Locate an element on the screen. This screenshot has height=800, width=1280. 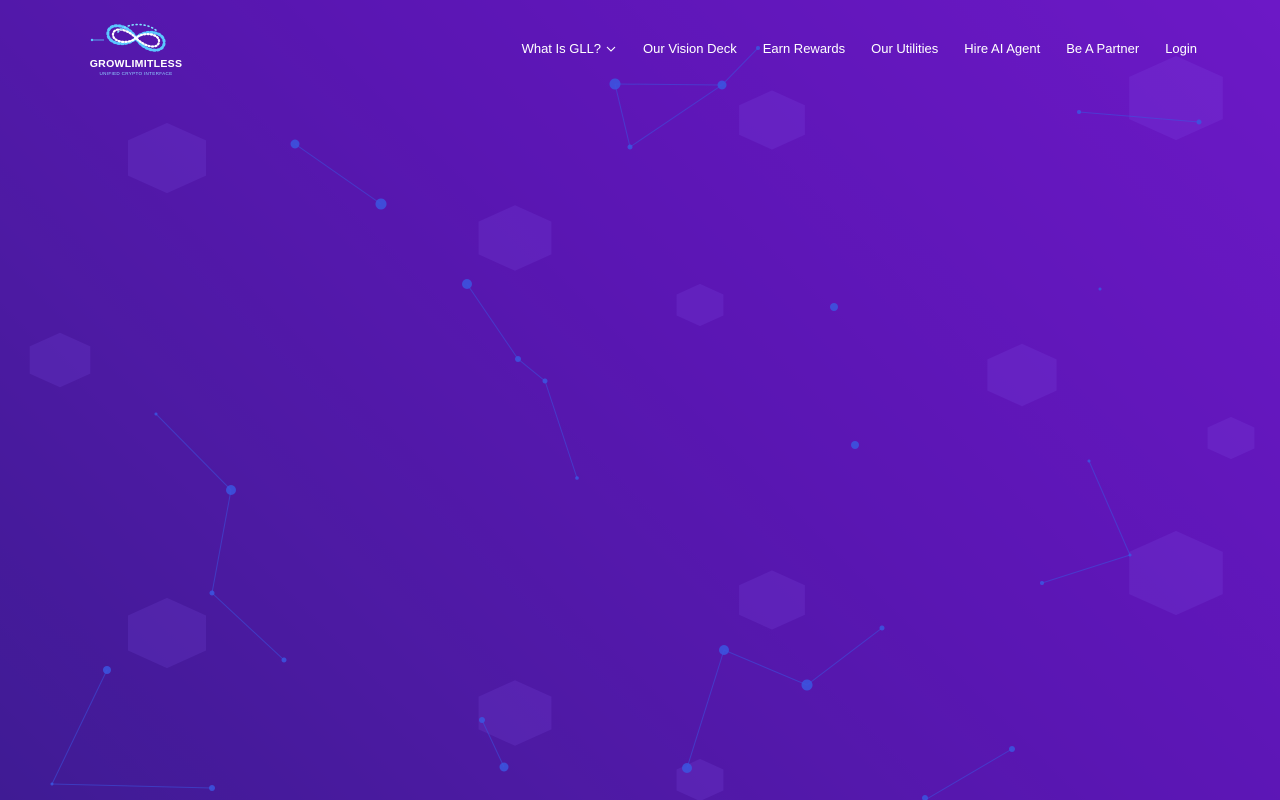
nav-label: Login is located at coordinates (1181, 48).